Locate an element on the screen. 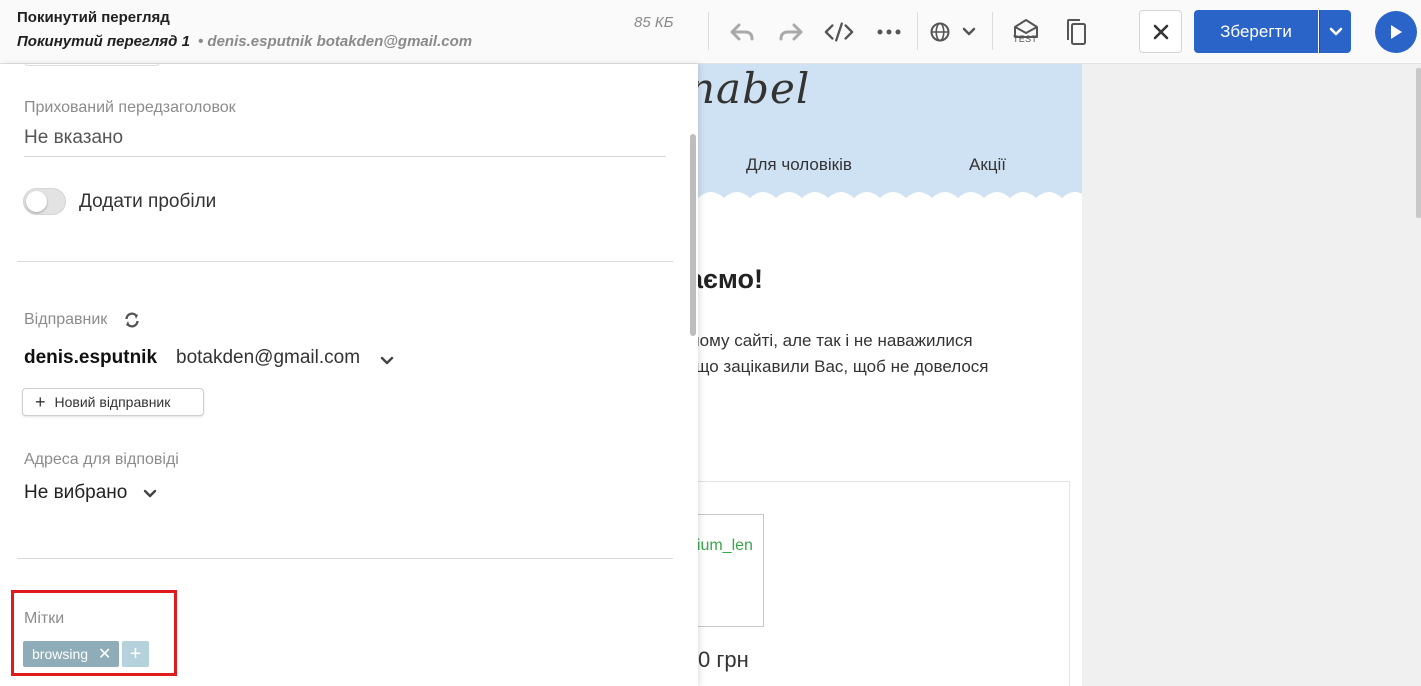 The width and height of the screenshot is (1421, 686). globe-icon is located at coordinates (940, 32).